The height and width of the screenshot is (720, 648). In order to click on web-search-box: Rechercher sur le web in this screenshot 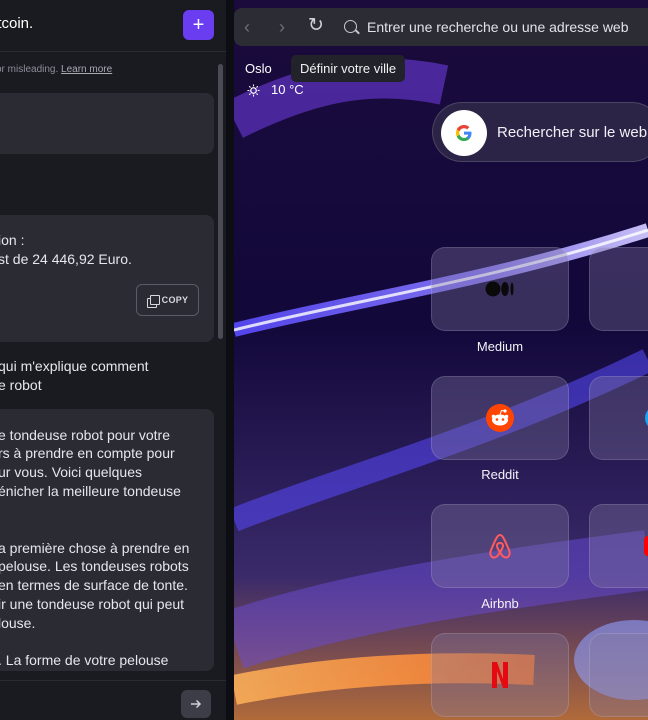, I will do `click(540, 132)`.